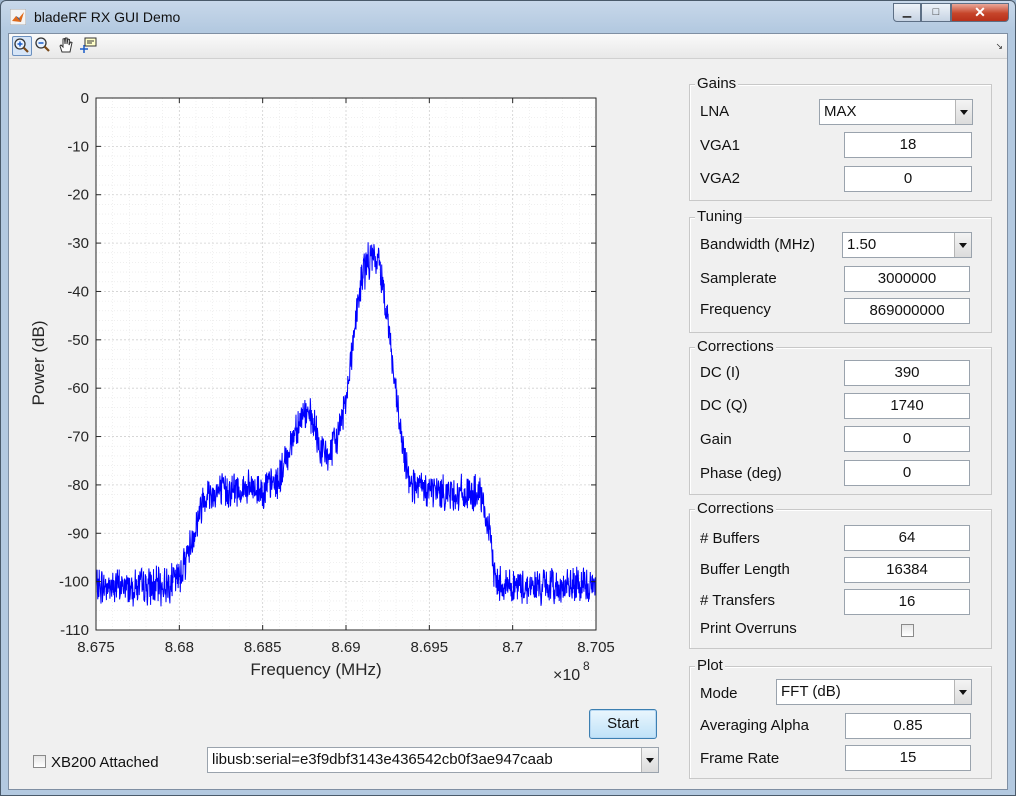 The width and height of the screenshot is (1016, 796). I want to click on bandwidth-select: 1.50, so click(907, 245).